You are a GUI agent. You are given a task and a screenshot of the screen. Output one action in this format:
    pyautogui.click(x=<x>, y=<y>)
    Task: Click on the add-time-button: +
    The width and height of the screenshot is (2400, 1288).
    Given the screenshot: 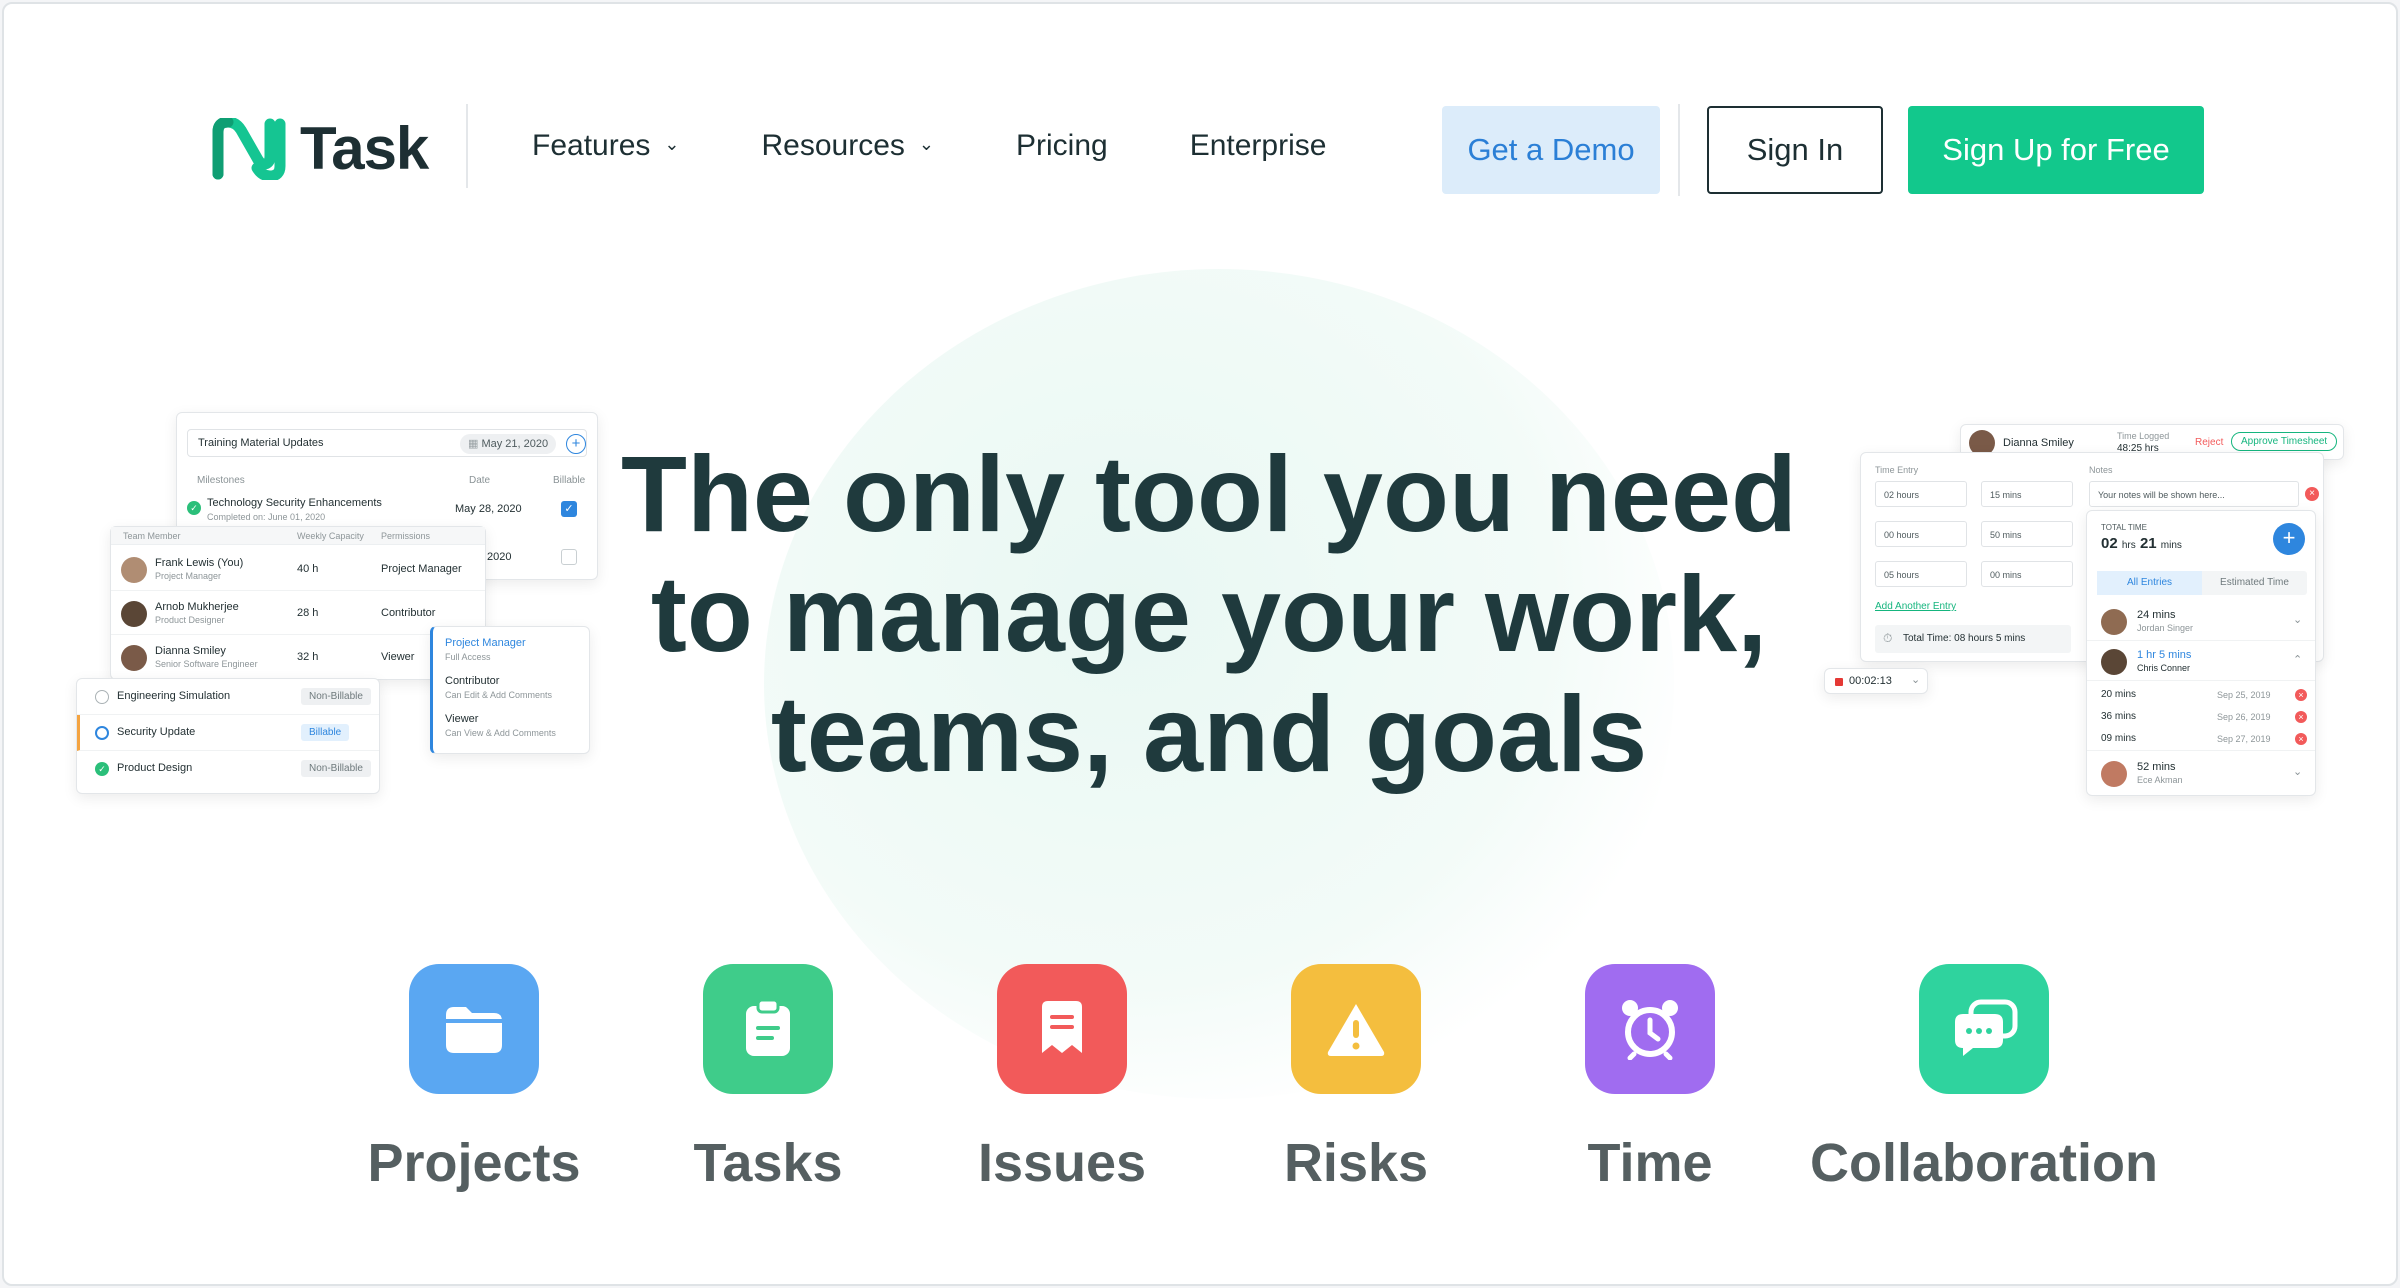 What is the action you would take?
    pyautogui.click(x=2289, y=539)
    